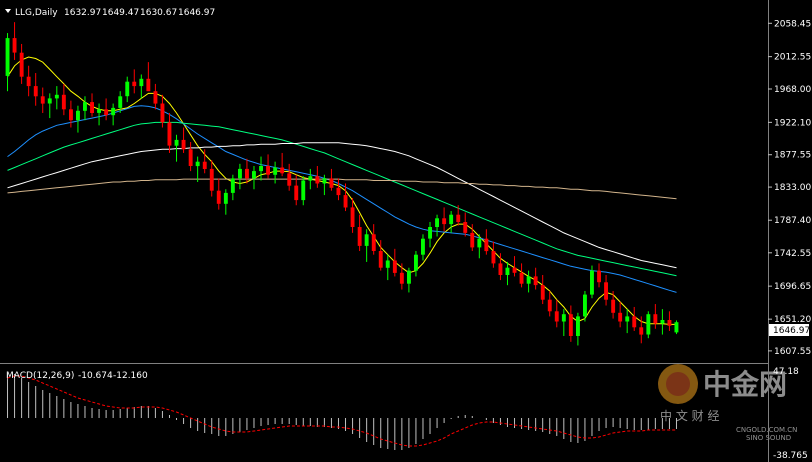 The image size is (812, 462). Describe the element at coordinates (790, 456) in the screenshot. I see `macd-axis-bottom: -38.765` at that location.